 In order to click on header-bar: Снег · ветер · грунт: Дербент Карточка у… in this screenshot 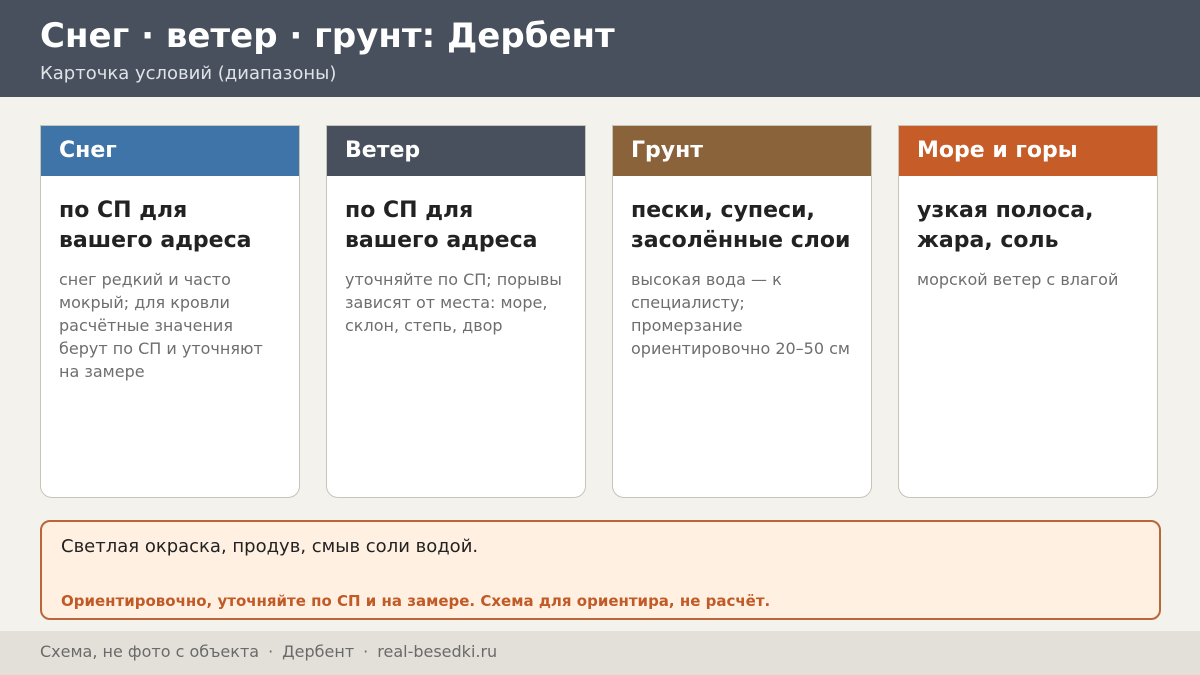, I will do `click(600, 48)`.